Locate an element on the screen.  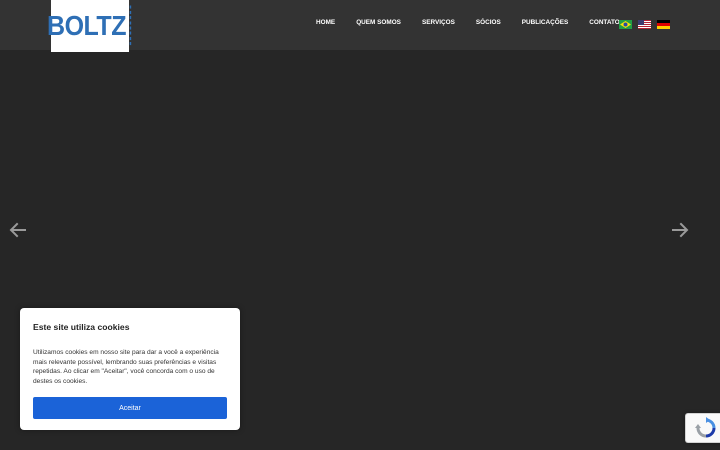
logo-text: BOLTZ is located at coordinates (86, 25).